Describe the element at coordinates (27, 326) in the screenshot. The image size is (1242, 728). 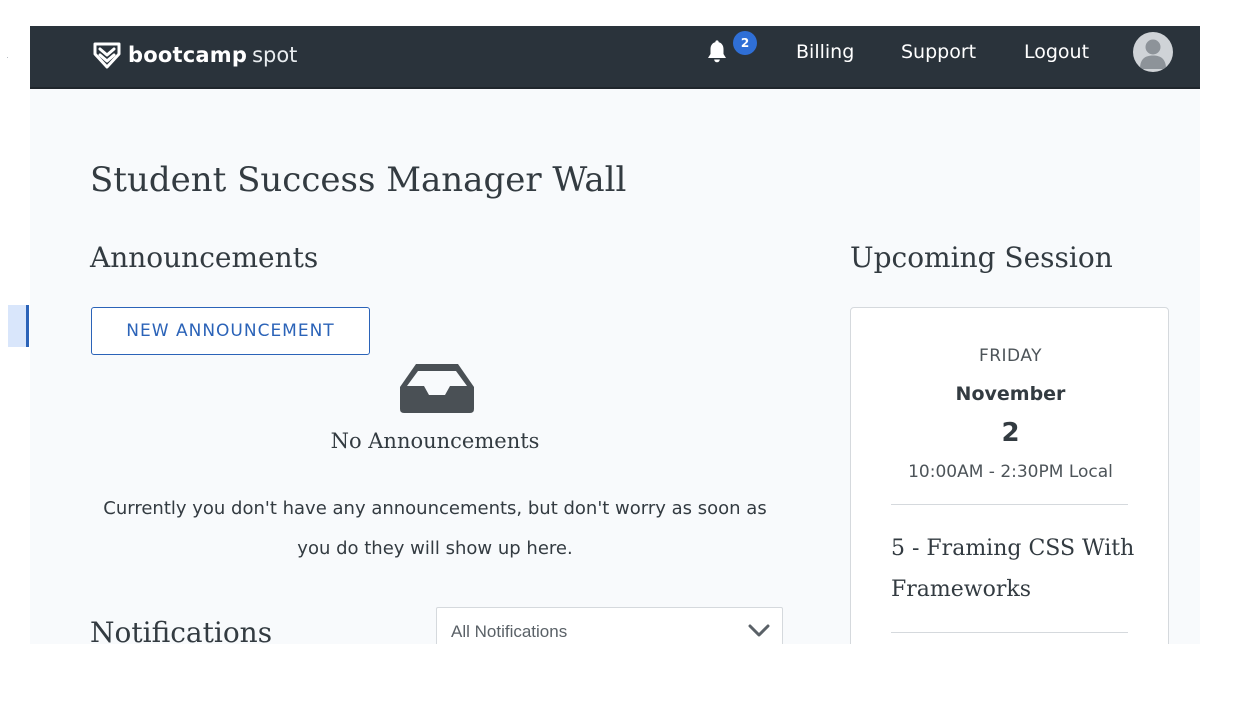
I see `edge-accent-bar` at that location.